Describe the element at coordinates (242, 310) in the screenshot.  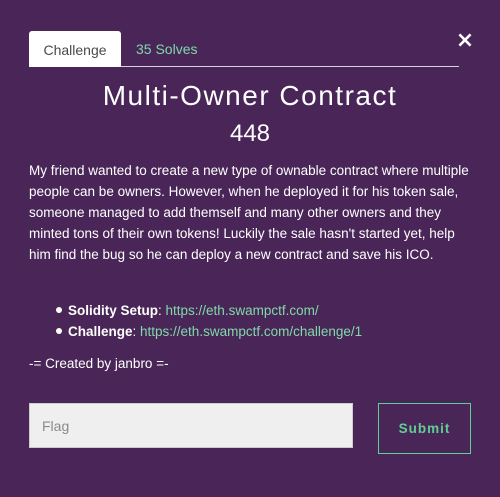
I see `solidity-setup-link: https://eth.swampctf.com/` at that location.